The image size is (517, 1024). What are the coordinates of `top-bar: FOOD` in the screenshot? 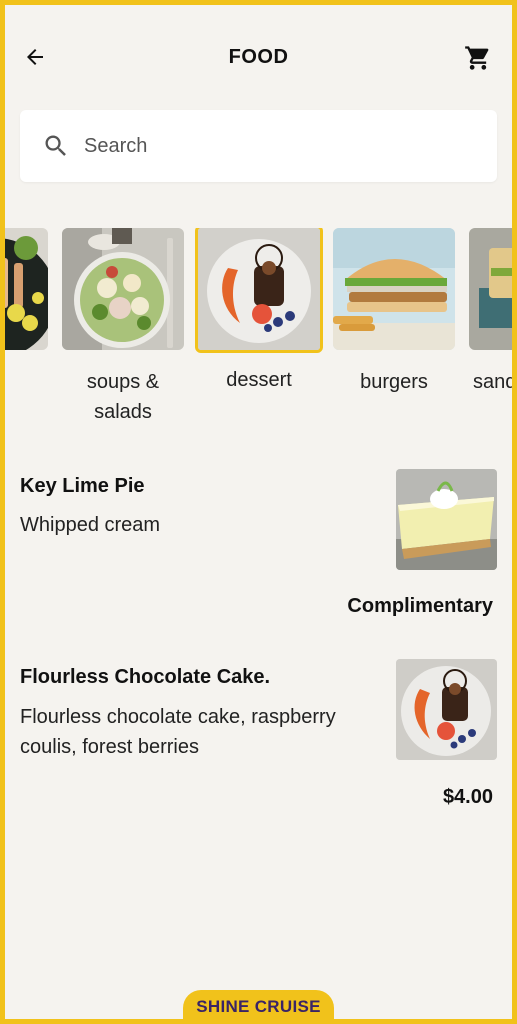 It's located at (258, 55).